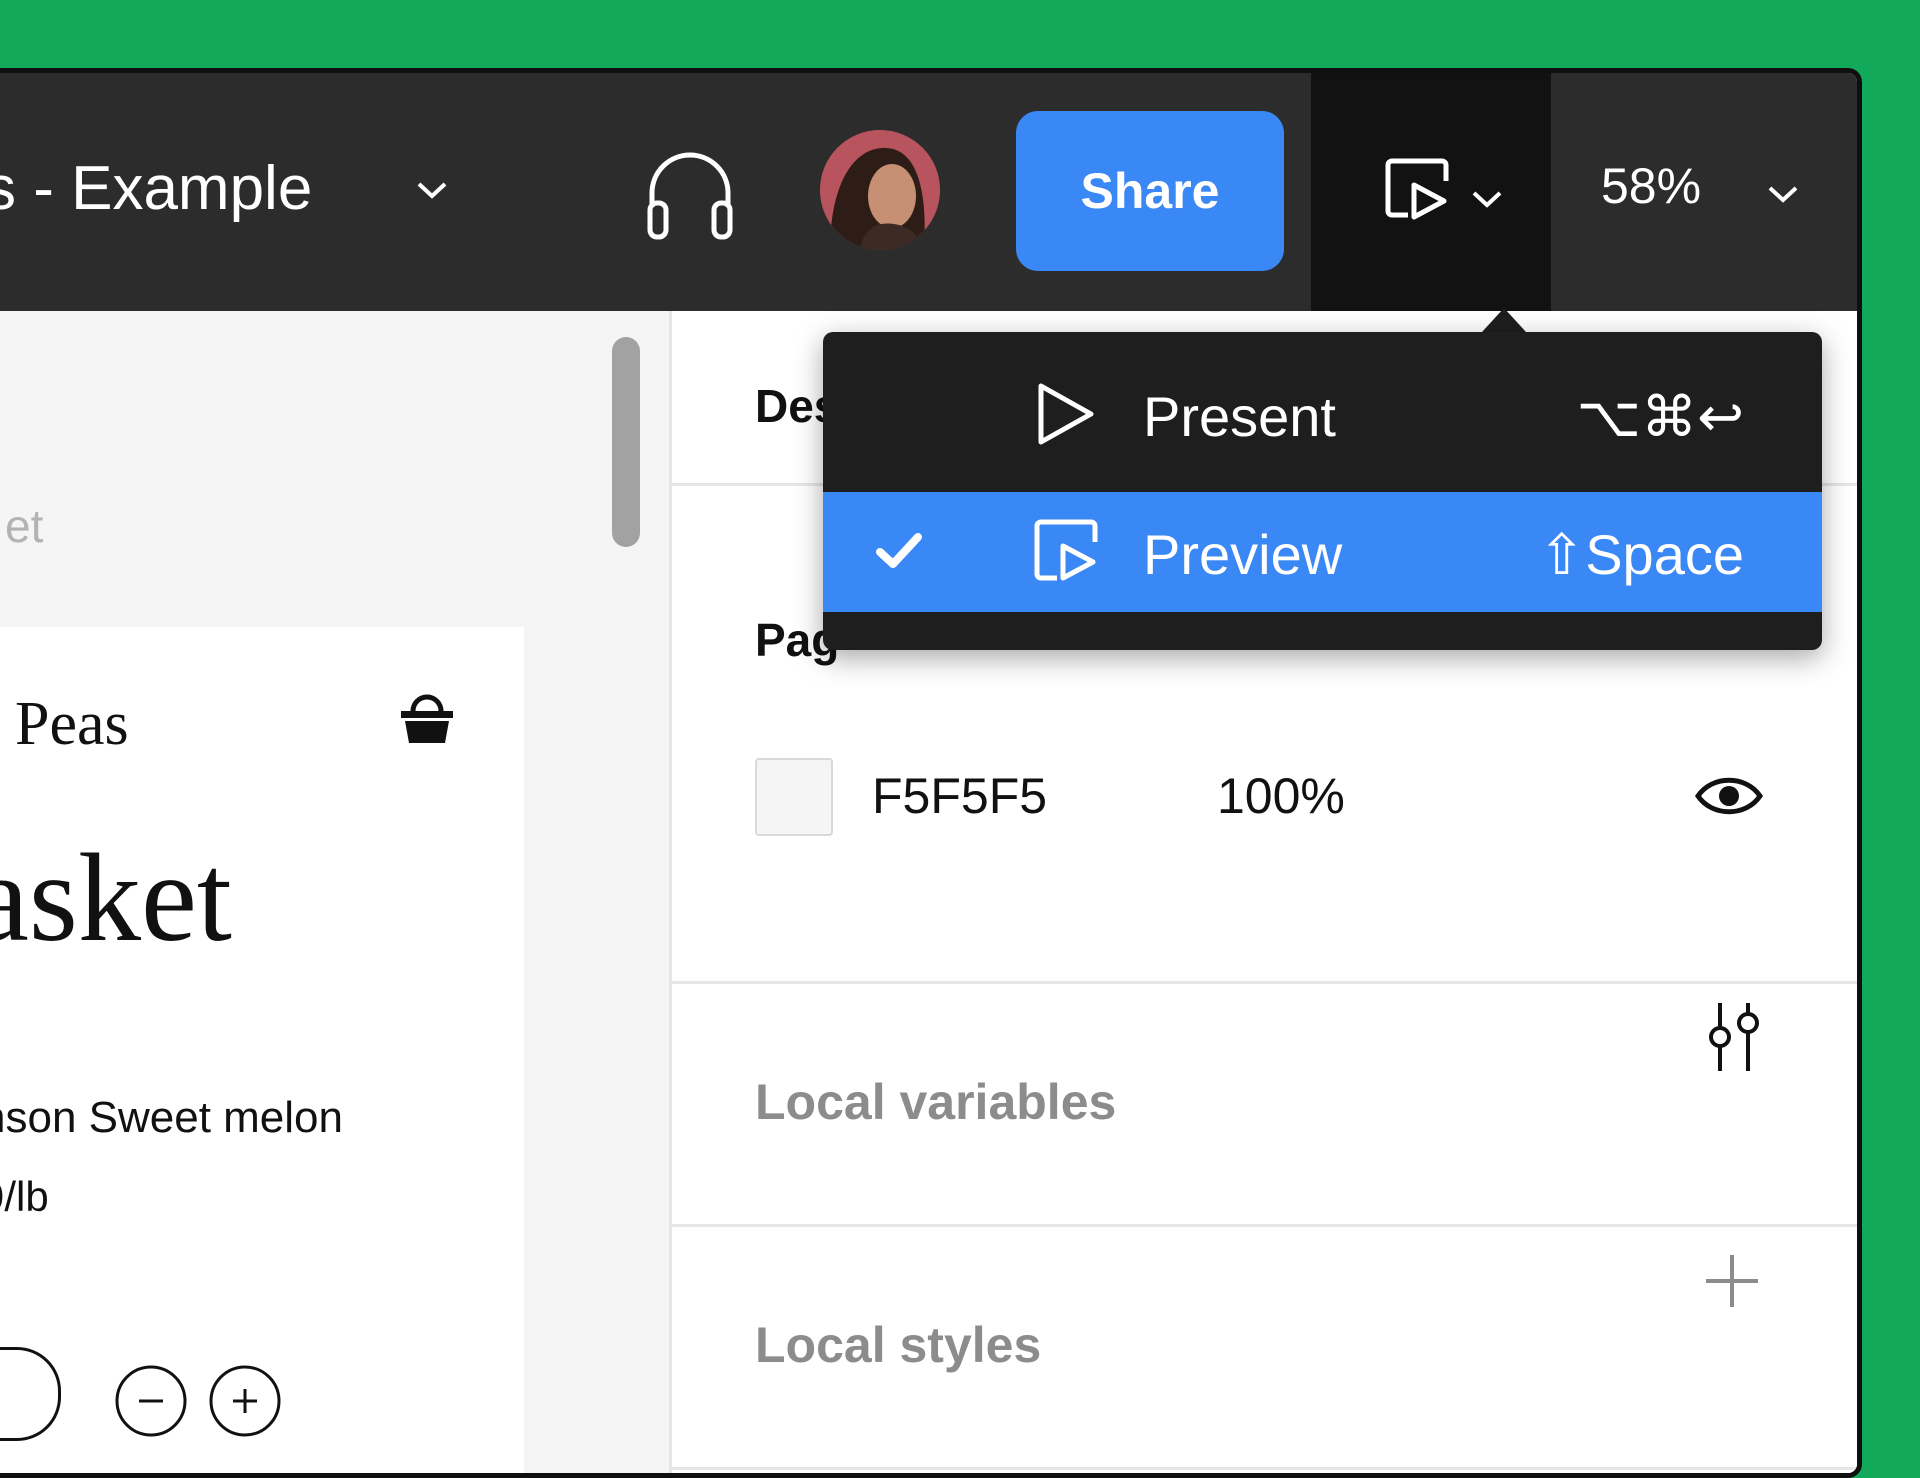  What do you see at coordinates (880, 190) in the screenshot?
I see `avatar` at bounding box center [880, 190].